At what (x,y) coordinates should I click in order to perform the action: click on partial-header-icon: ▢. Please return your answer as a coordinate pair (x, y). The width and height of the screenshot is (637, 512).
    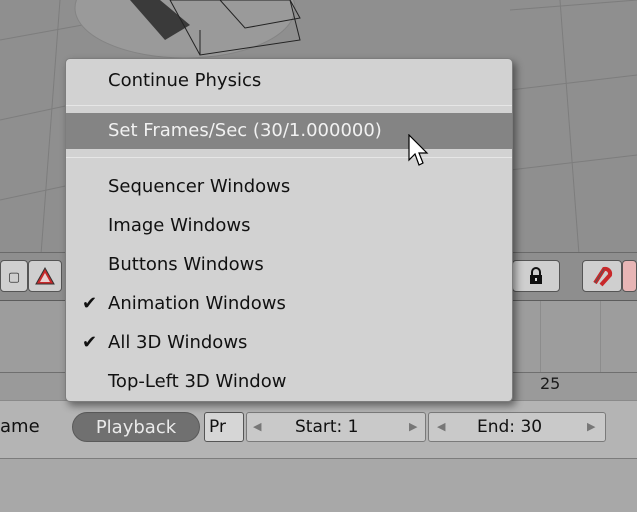
    Looking at the image, I should click on (14, 276).